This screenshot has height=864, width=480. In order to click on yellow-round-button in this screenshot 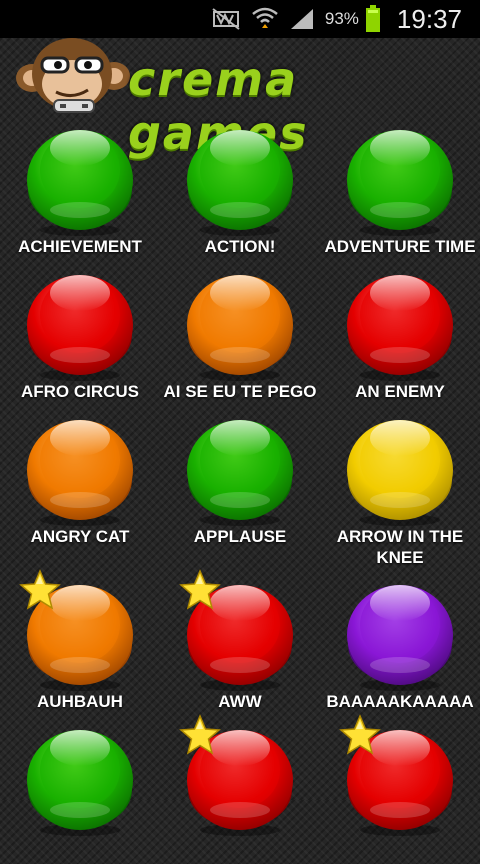, I will do `click(400, 468)`.